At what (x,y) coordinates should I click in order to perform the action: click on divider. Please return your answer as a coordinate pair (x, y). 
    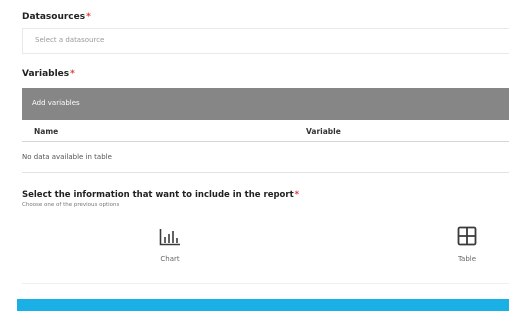
    Looking at the image, I should click on (265, 283).